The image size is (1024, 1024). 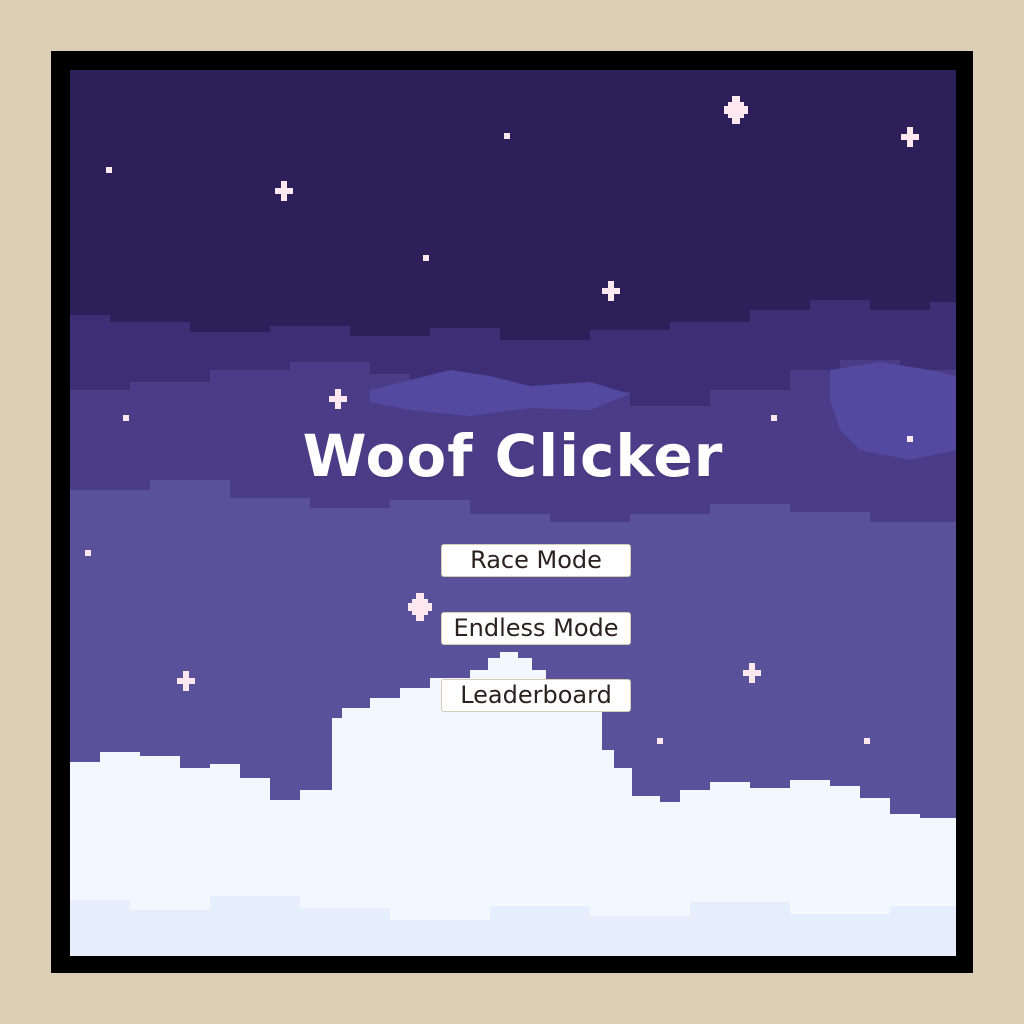 What do you see at coordinates (536, 695) in the screenshot?
I see `leaderboard-button: Leaderboard` at bounding box center [536, 695].